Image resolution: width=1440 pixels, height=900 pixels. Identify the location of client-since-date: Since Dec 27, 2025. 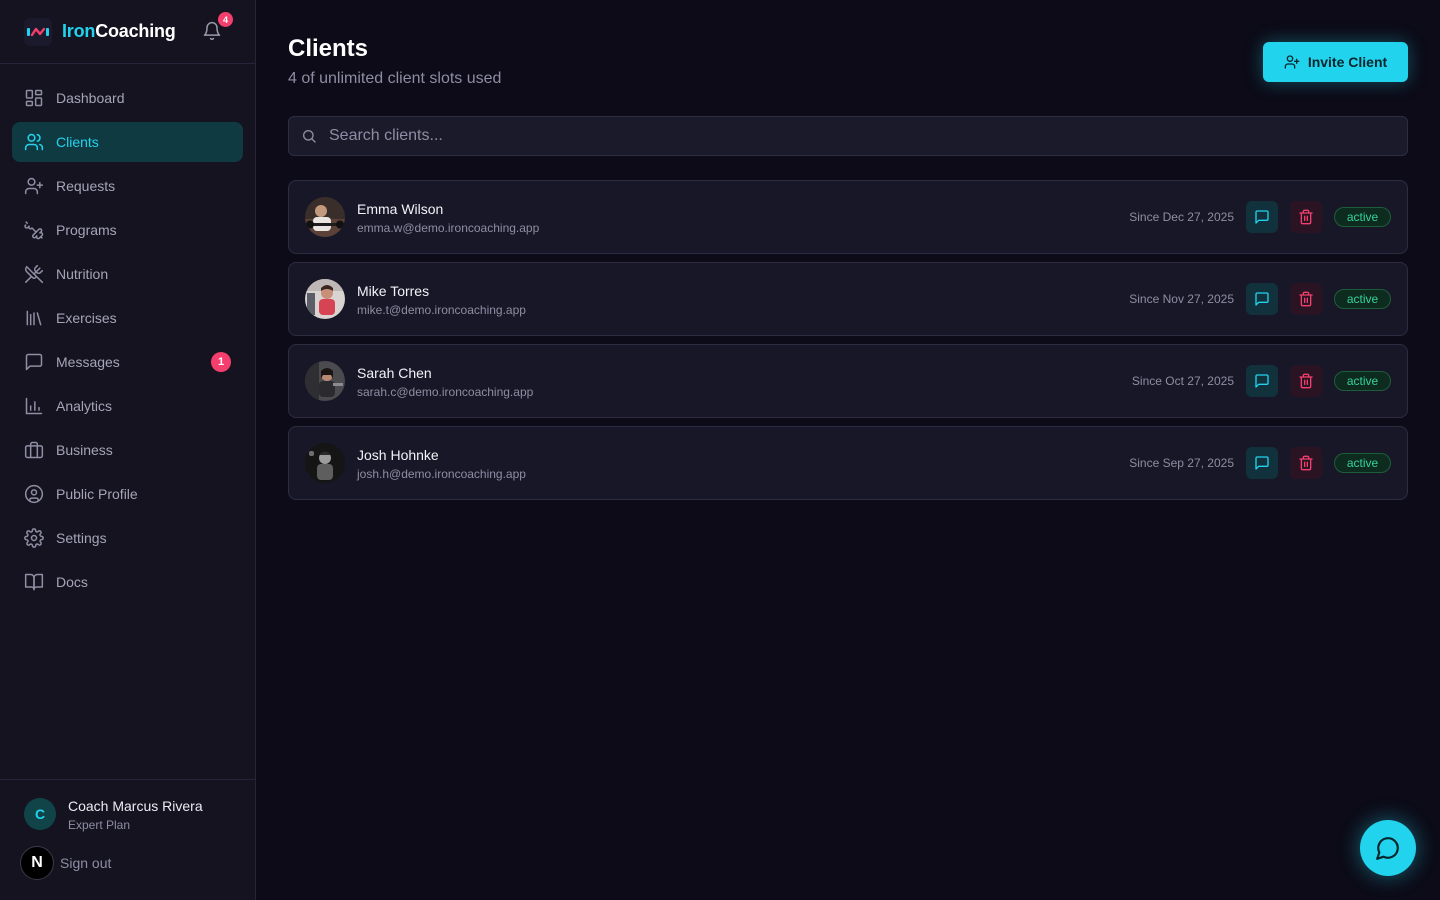
(1181, 217).